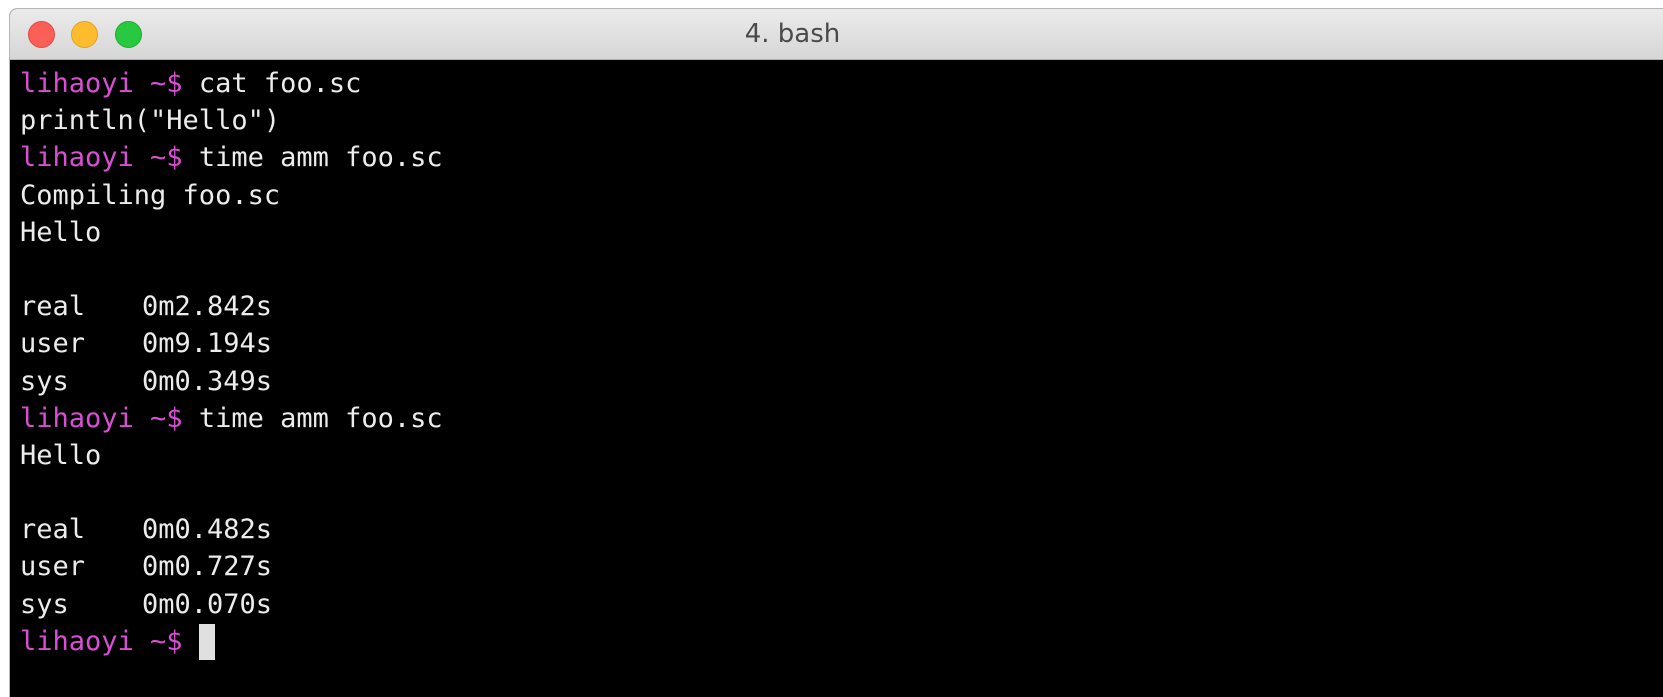  I want to click on window-title: 4. bash, so click(792, 34).